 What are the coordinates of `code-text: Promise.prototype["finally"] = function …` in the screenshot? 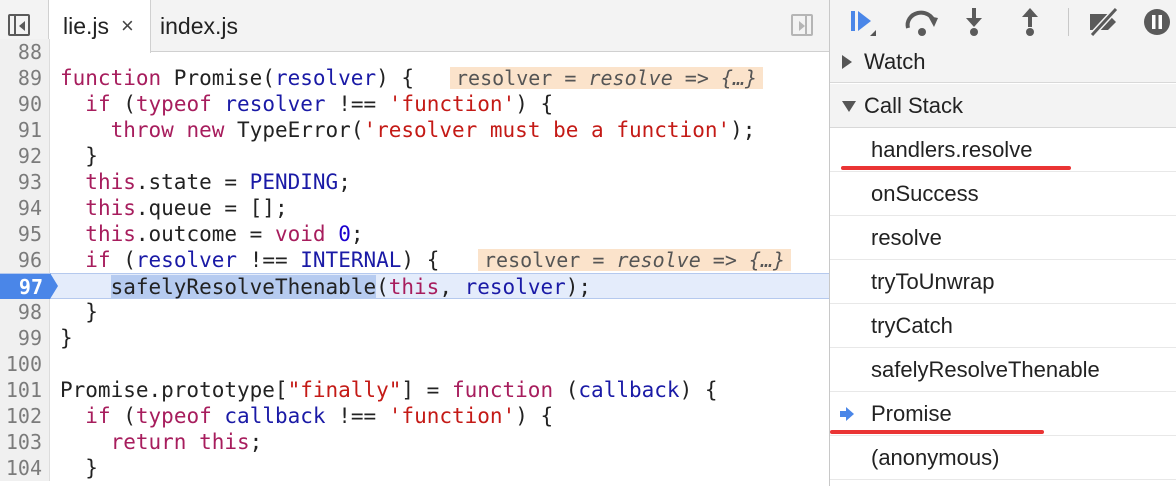 It's located at (389, 390).